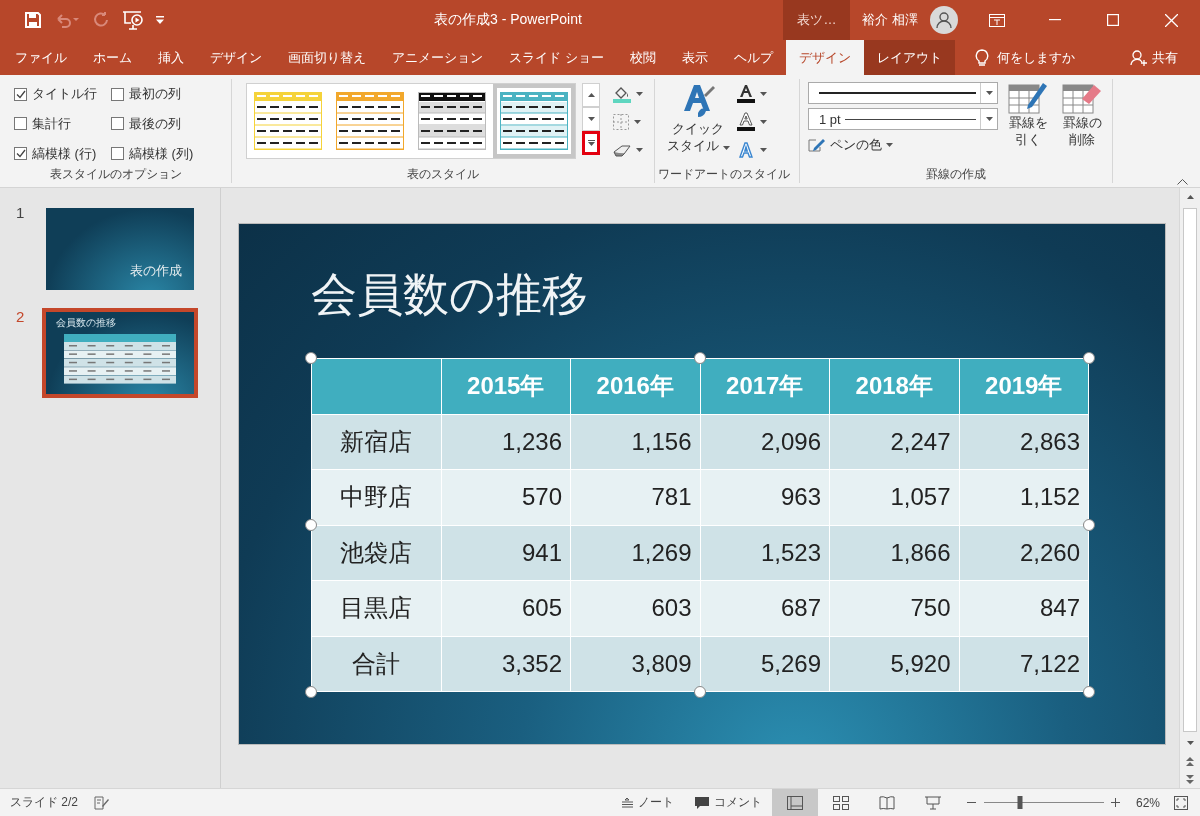  What do you see at coordinates (112, 57) in the screenshot?
I see `ribbon-tab: ホーム` at bounding box center [112, 57].